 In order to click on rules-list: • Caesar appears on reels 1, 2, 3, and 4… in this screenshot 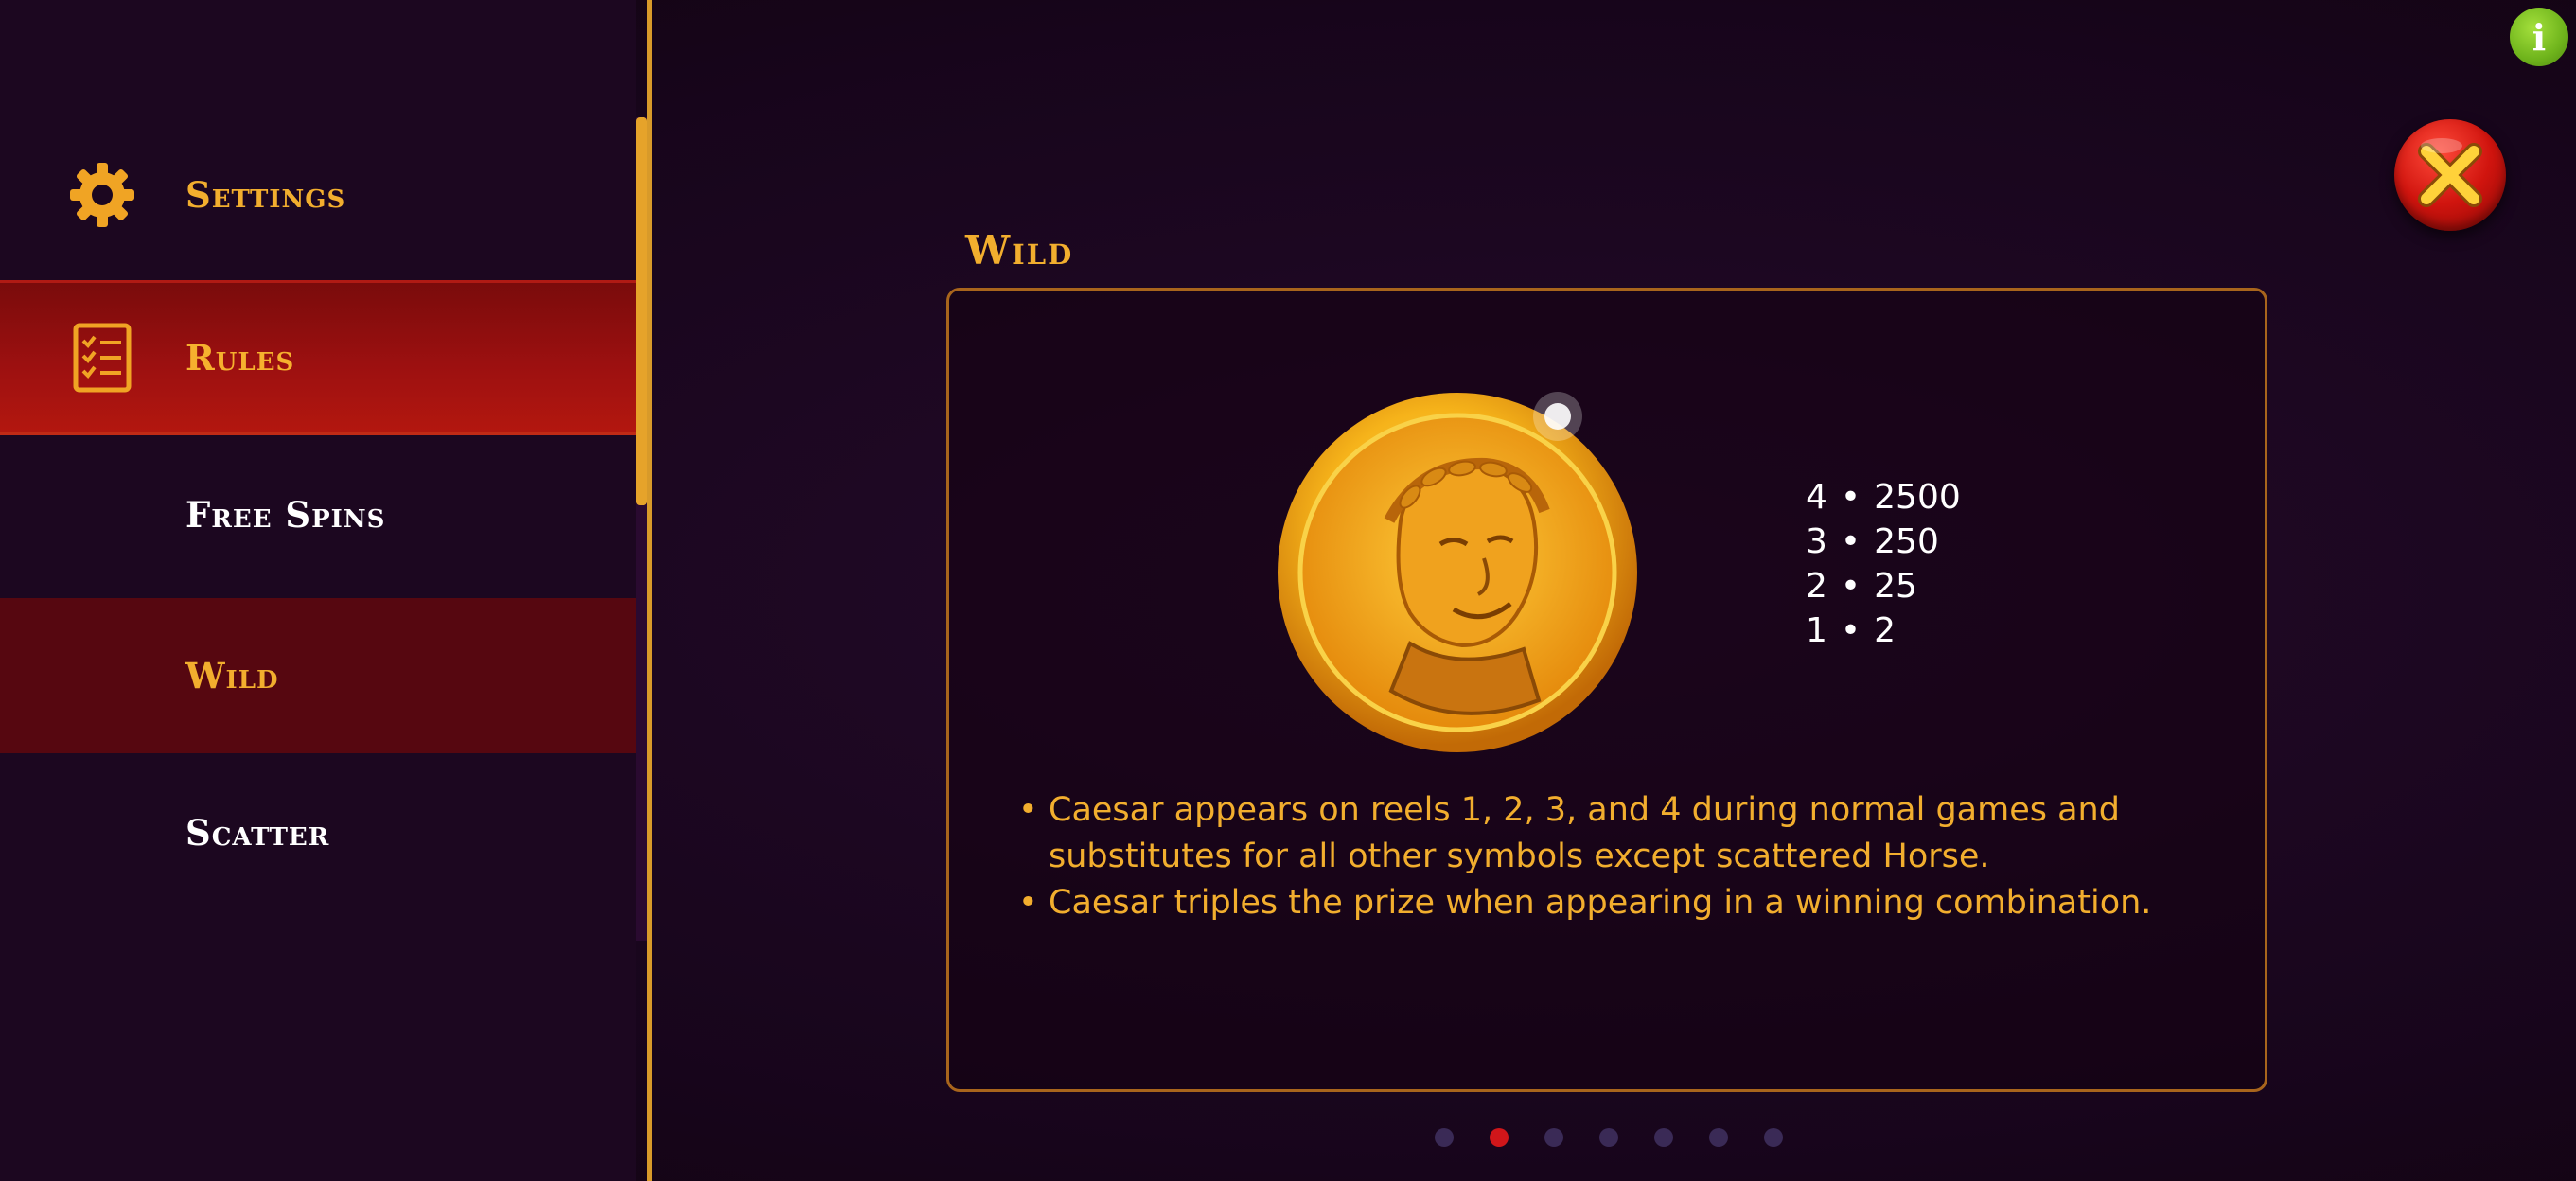, I will do `click(1605, 856)`.